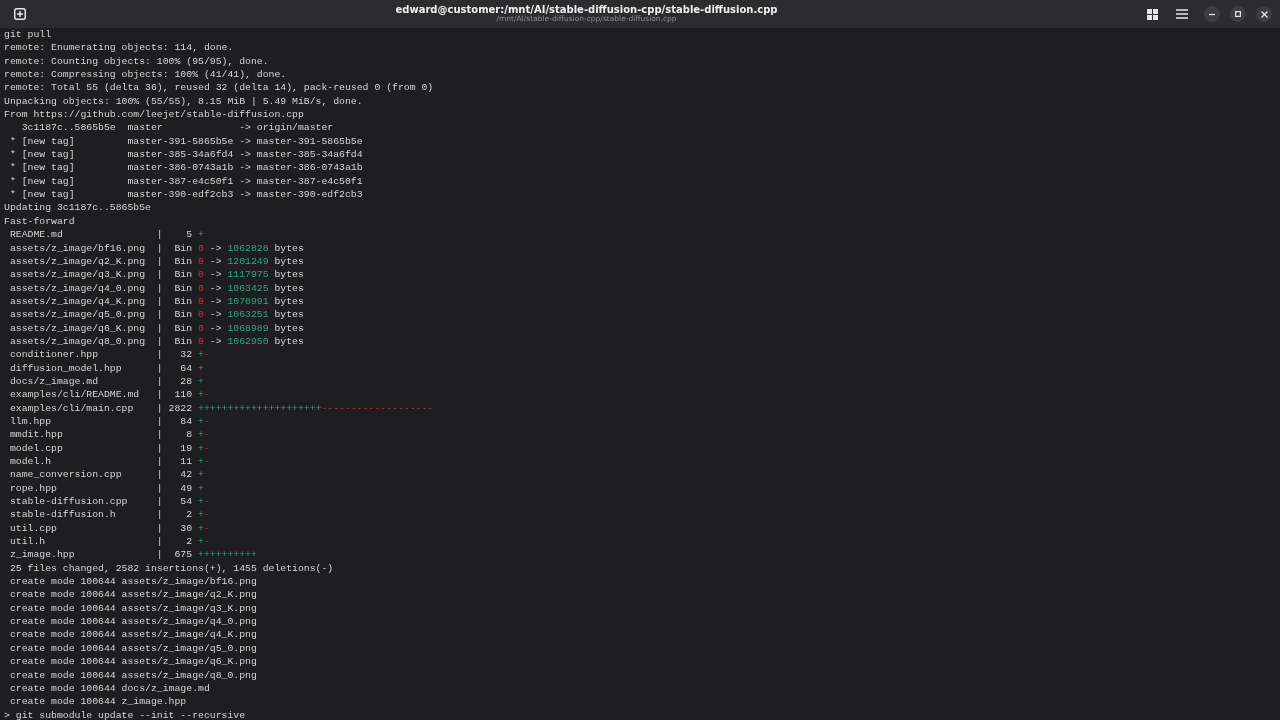  What do you see at coordinates (39, 221) in the screenshot?
I see `terminal-line: Fast-forward` at bounding box center [39, 221].